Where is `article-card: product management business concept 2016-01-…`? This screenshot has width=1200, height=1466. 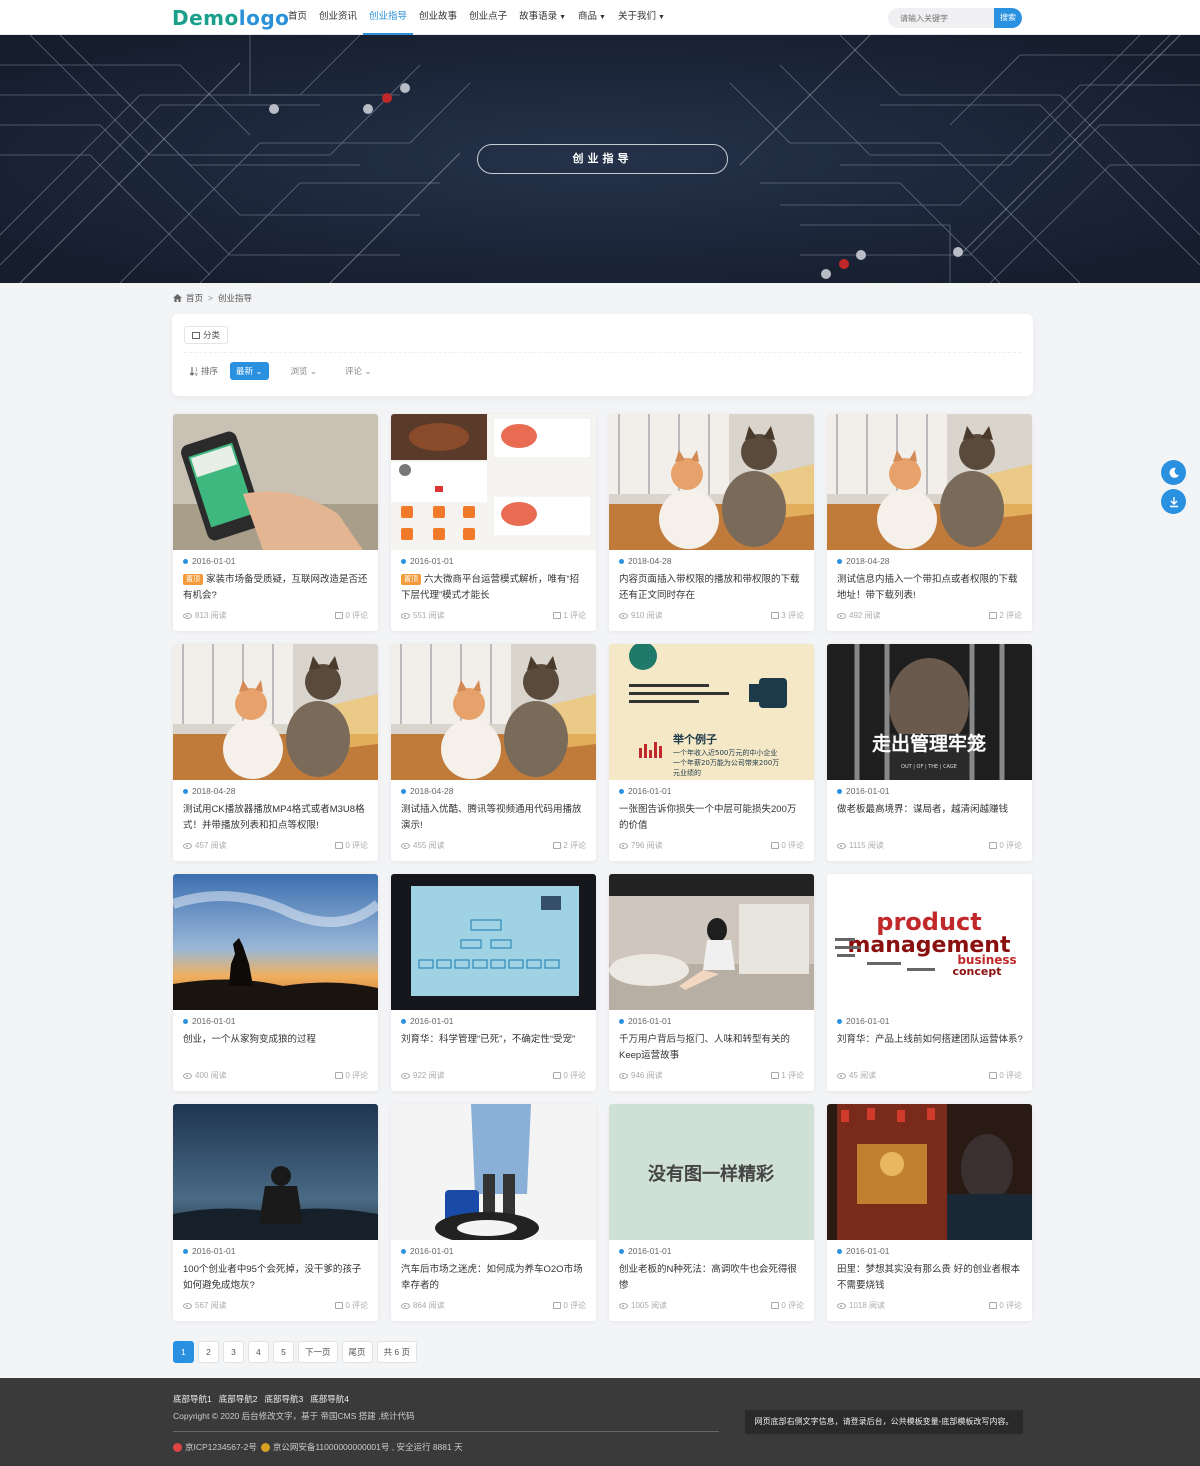
article-card: product management business concept 2016-01-… is located at coordinates (929, 982).